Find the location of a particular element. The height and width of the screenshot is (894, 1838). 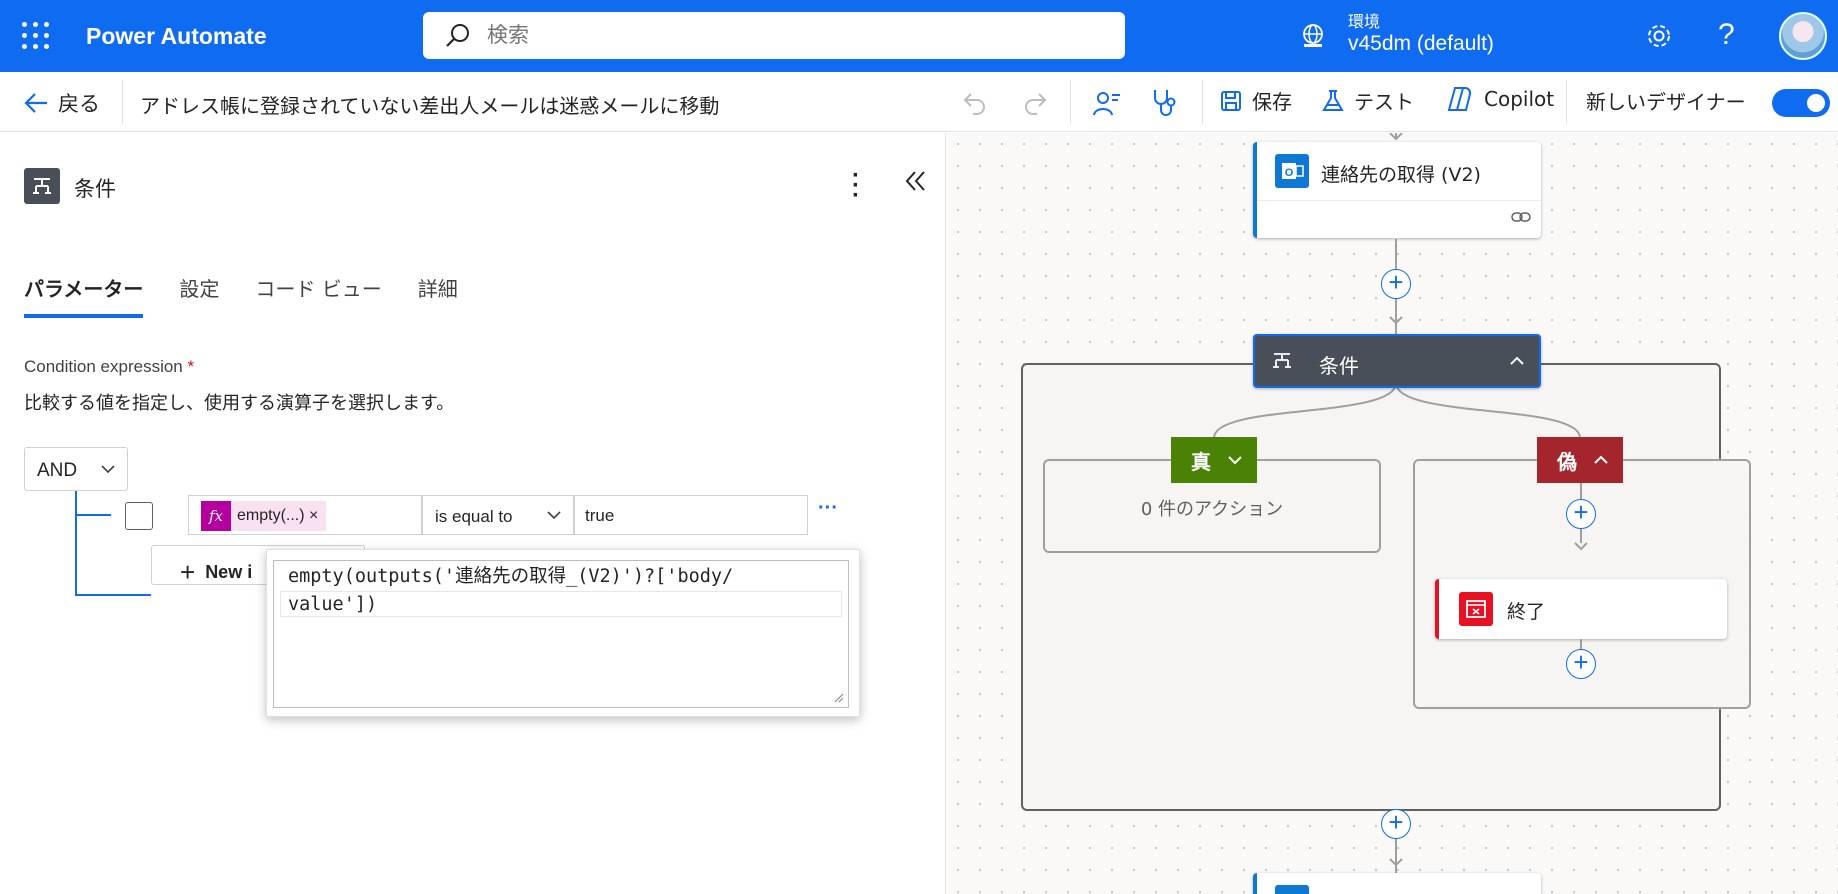

redo-icon is located at coordinates (1035, 103).